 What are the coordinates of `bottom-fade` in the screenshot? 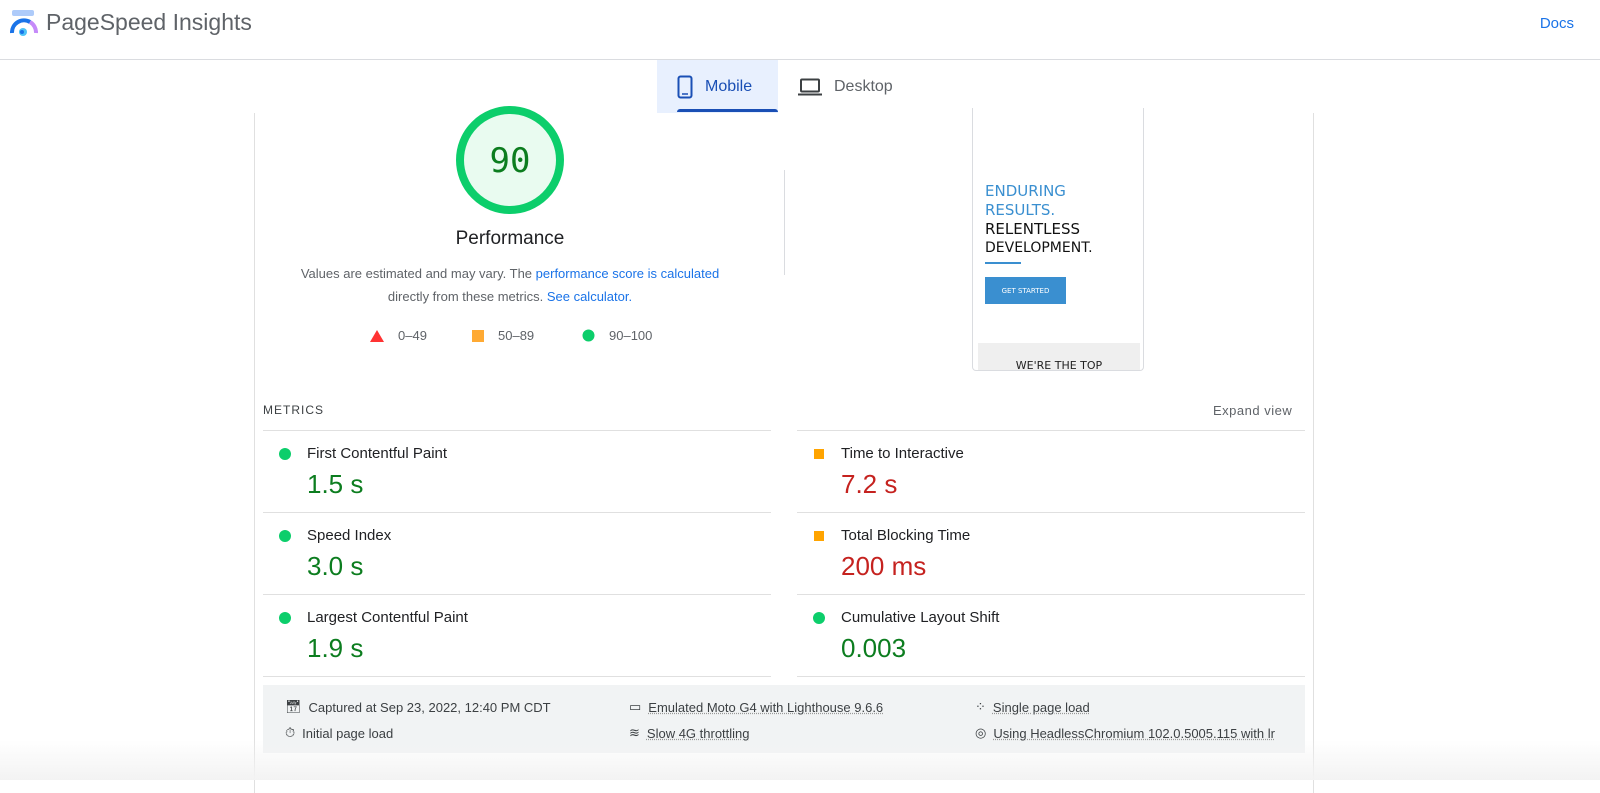 It's located at (800, 760).